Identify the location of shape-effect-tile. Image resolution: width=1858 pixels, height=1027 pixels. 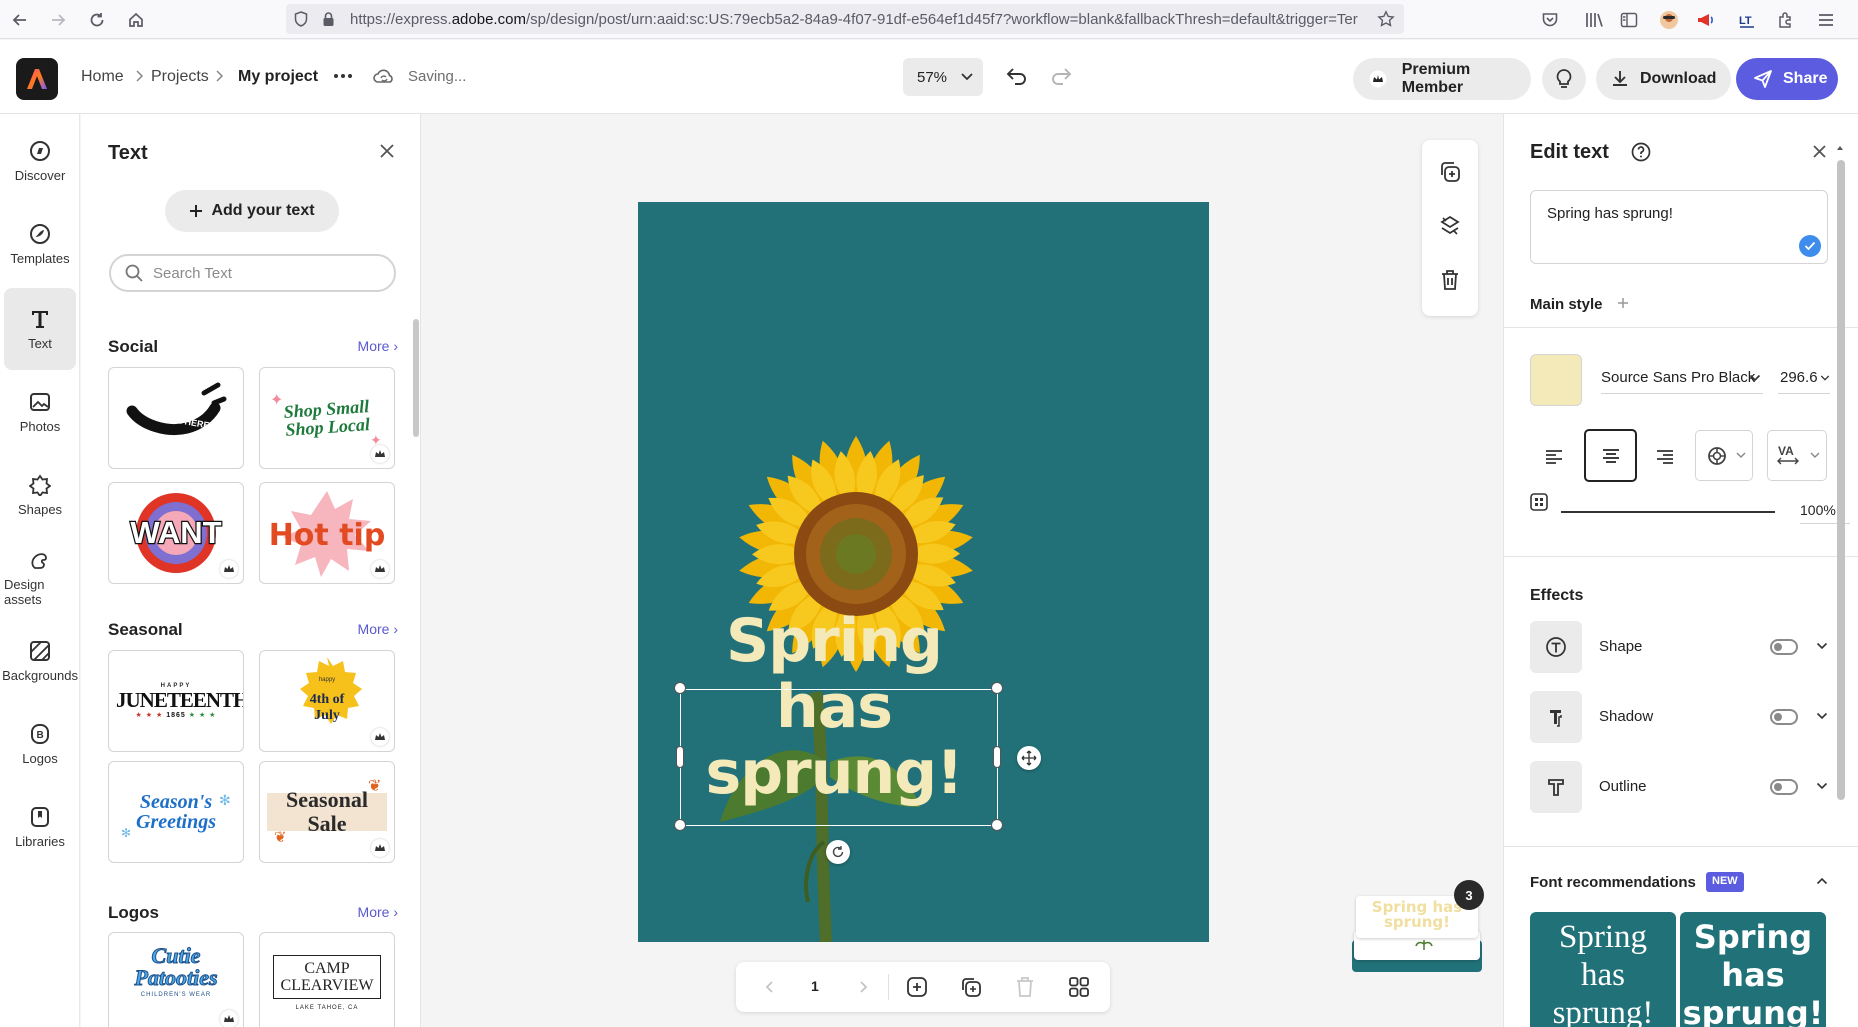
(1556, 647).